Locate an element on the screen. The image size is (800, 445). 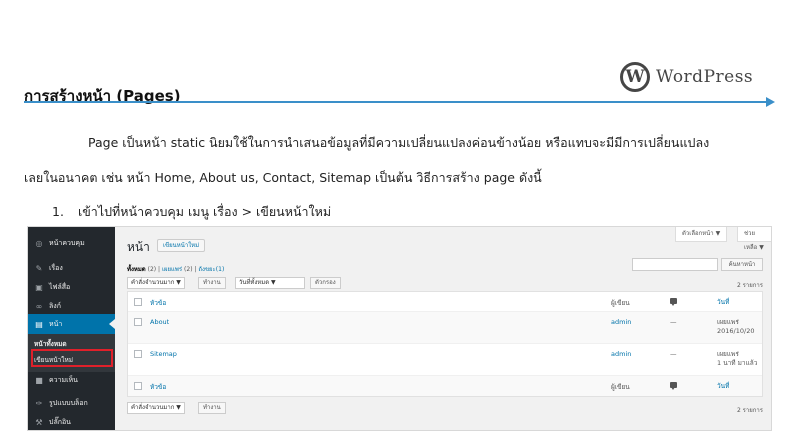
status-views: ทั้งหมด (2) | เผยแพร่ (2) | ถังขยะ(1) is located at coordinates (176, 269).